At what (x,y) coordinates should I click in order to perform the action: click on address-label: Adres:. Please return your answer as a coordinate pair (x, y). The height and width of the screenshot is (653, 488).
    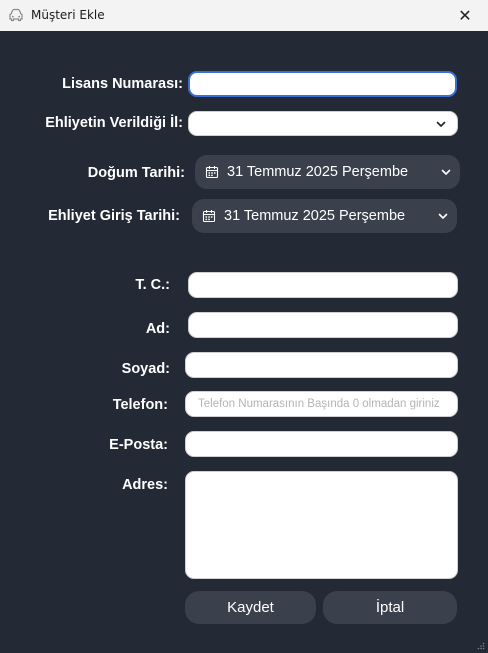
    Looking at the image, I should click on (145, 485).